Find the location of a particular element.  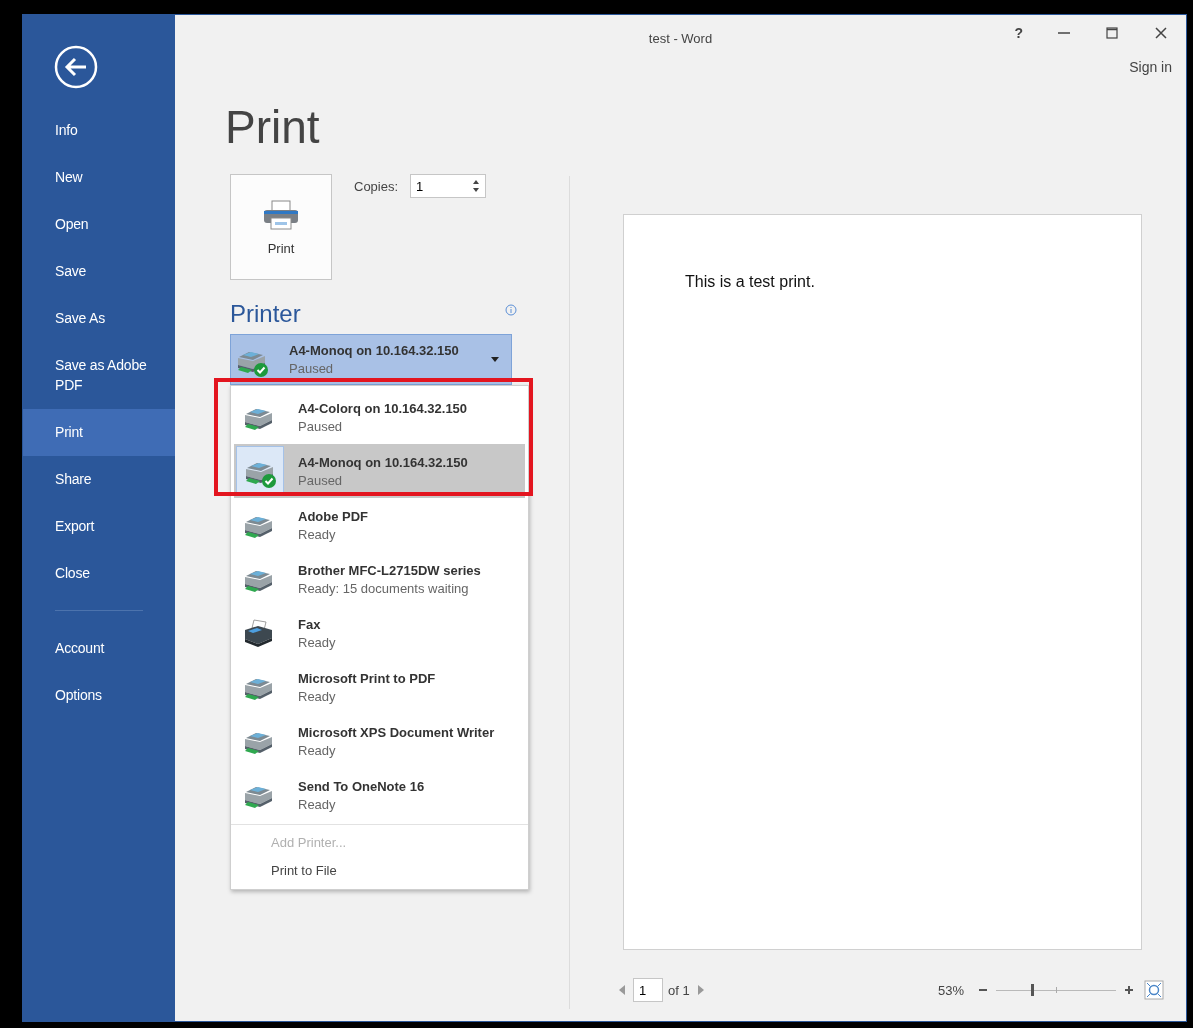

section-heading: Printer is located at coordinates (265, 314).